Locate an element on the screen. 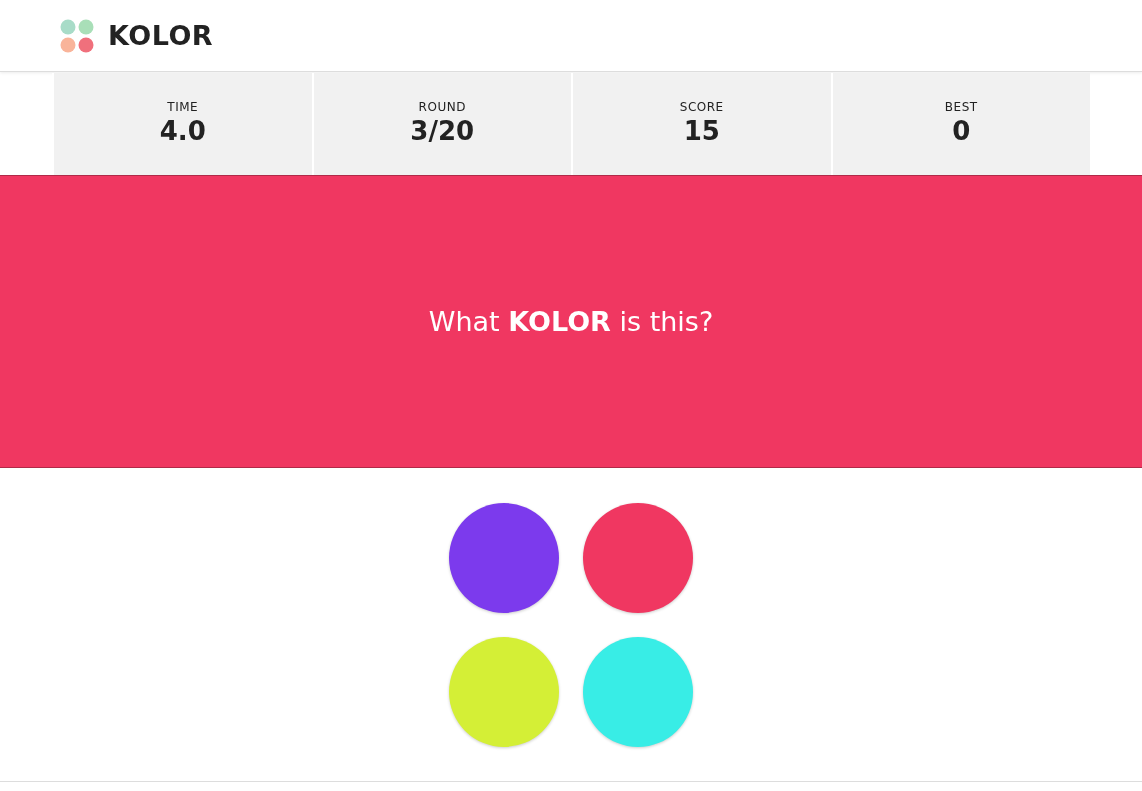  stat-label: ROUND is located at coordinates (442, 107).